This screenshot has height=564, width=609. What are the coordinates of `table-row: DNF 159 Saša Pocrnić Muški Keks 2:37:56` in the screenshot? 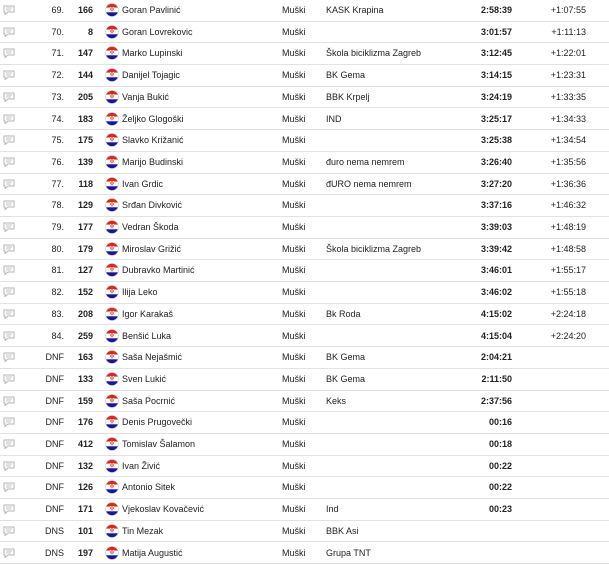 It's located at (304, 402).